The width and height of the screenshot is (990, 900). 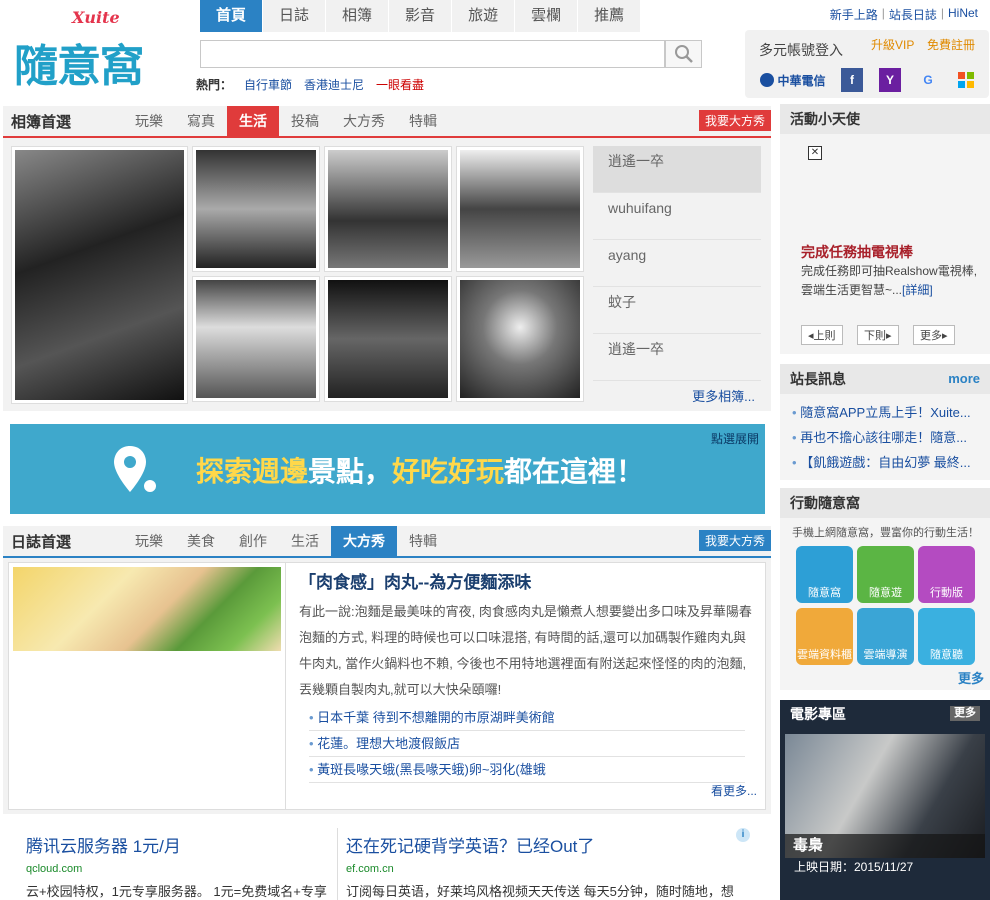 I want to click on app-icon-cloud-director: 雲端導演, so click(x=885, y=636).